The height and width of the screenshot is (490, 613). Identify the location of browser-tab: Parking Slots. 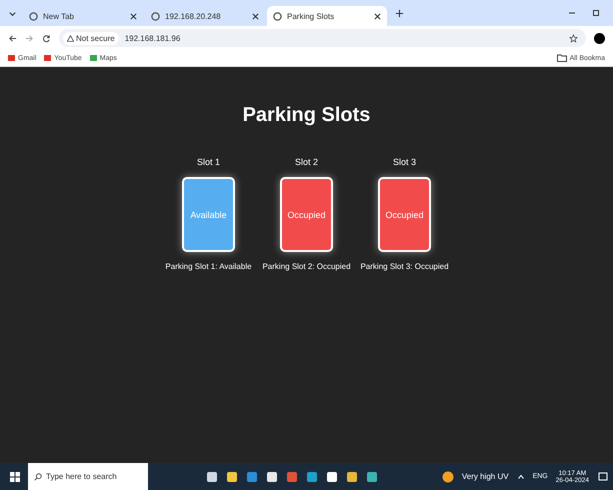
(327, 16).